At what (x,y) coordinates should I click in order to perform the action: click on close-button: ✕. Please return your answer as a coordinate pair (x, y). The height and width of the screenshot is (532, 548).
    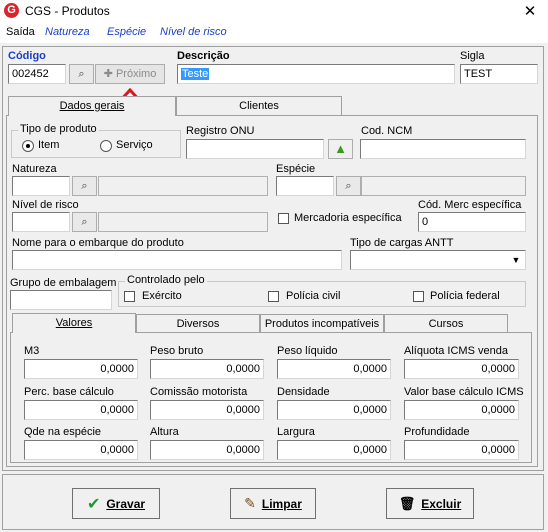
    Looking at the image, I should click on (530, 11).